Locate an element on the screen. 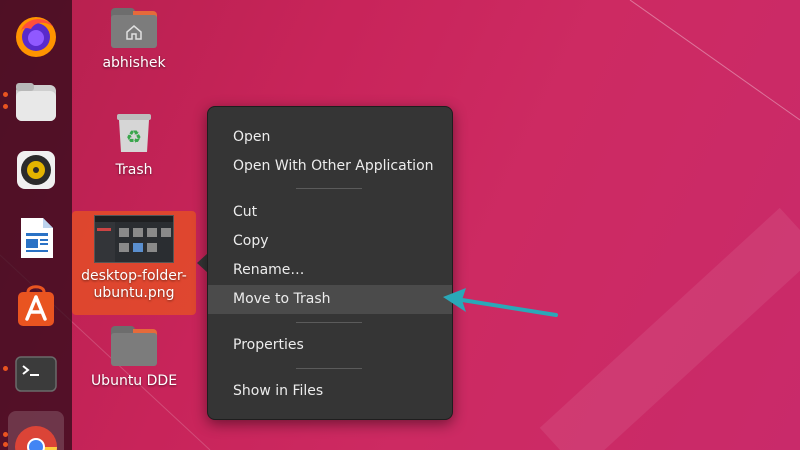 Image resolution: width=800 pixels, height=450 pixels. dock-rhythmbox is located at coordinates (36, 170).